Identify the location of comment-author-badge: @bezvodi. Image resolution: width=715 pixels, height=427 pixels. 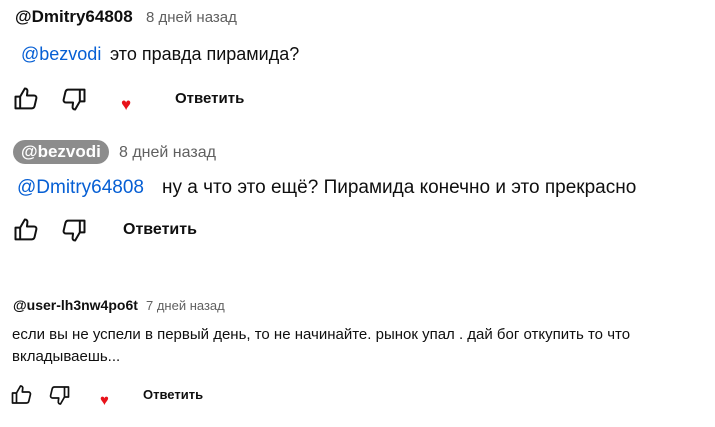
(61, 152).